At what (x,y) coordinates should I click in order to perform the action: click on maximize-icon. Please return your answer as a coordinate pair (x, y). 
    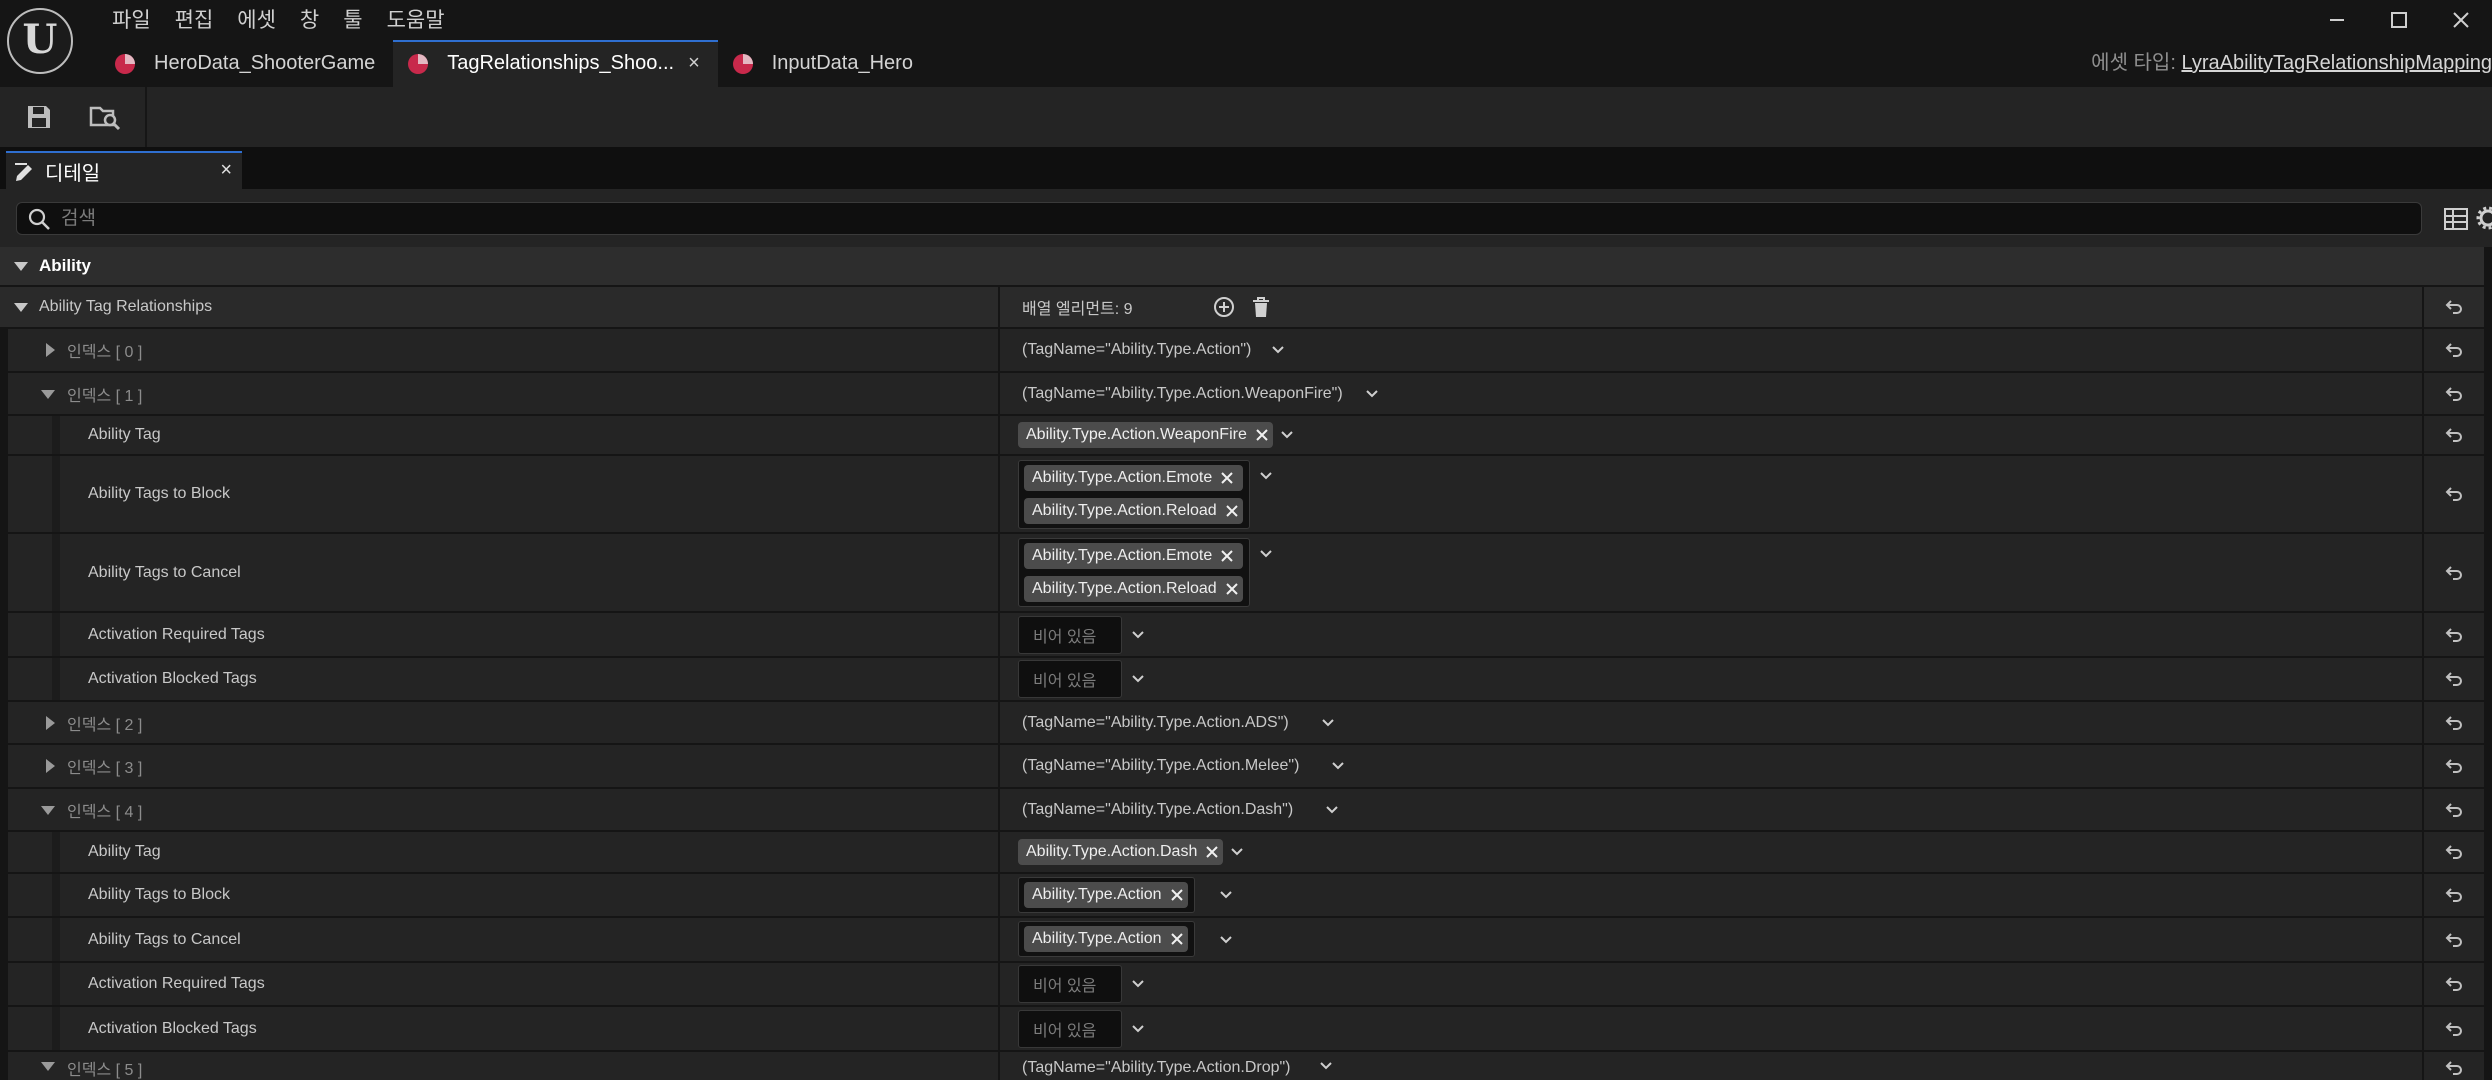
    Looking at the image, I should click on (2399, 20).